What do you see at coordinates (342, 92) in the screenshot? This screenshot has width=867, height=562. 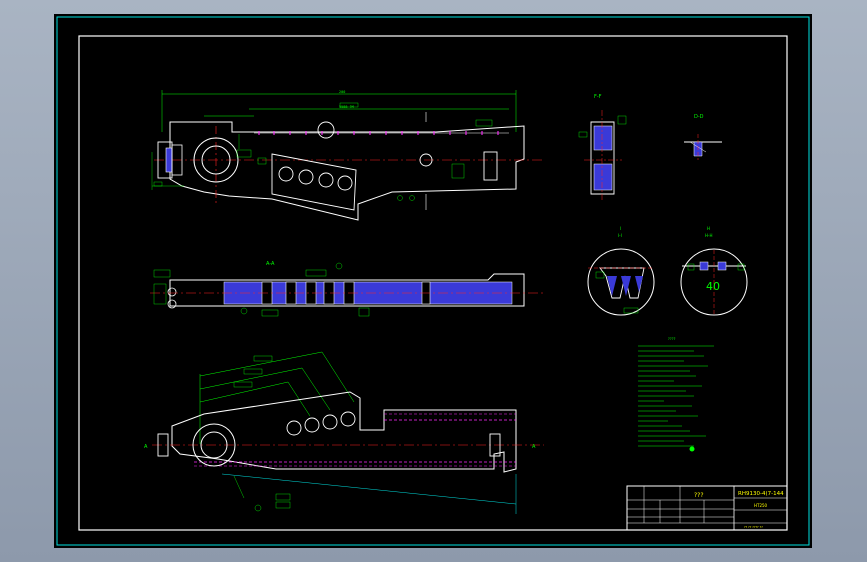 I see `svg-text: 200` at bounding box center [342, 92].